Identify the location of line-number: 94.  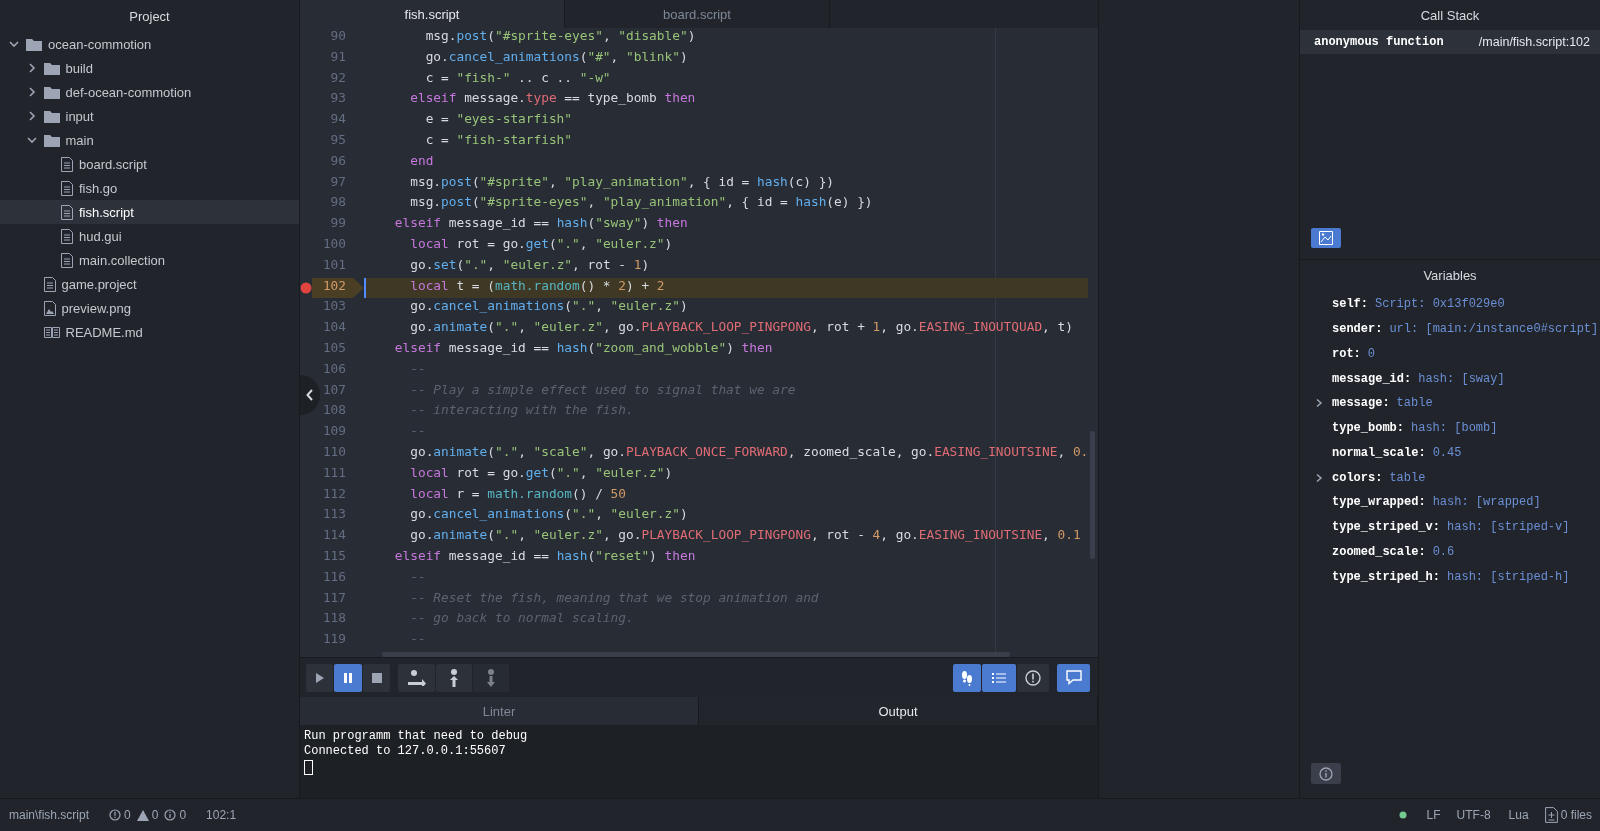
(338, 120).